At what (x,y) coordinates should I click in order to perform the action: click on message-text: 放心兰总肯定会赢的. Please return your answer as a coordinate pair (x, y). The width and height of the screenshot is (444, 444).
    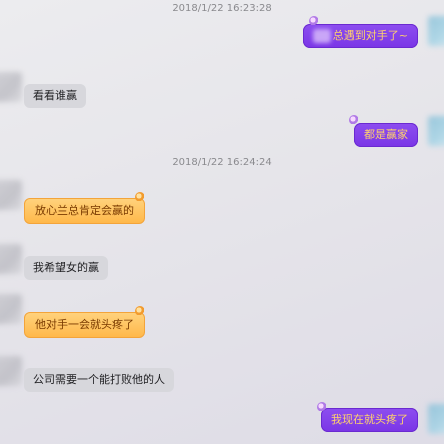
    Looking at the image, I should click on (84, 210).